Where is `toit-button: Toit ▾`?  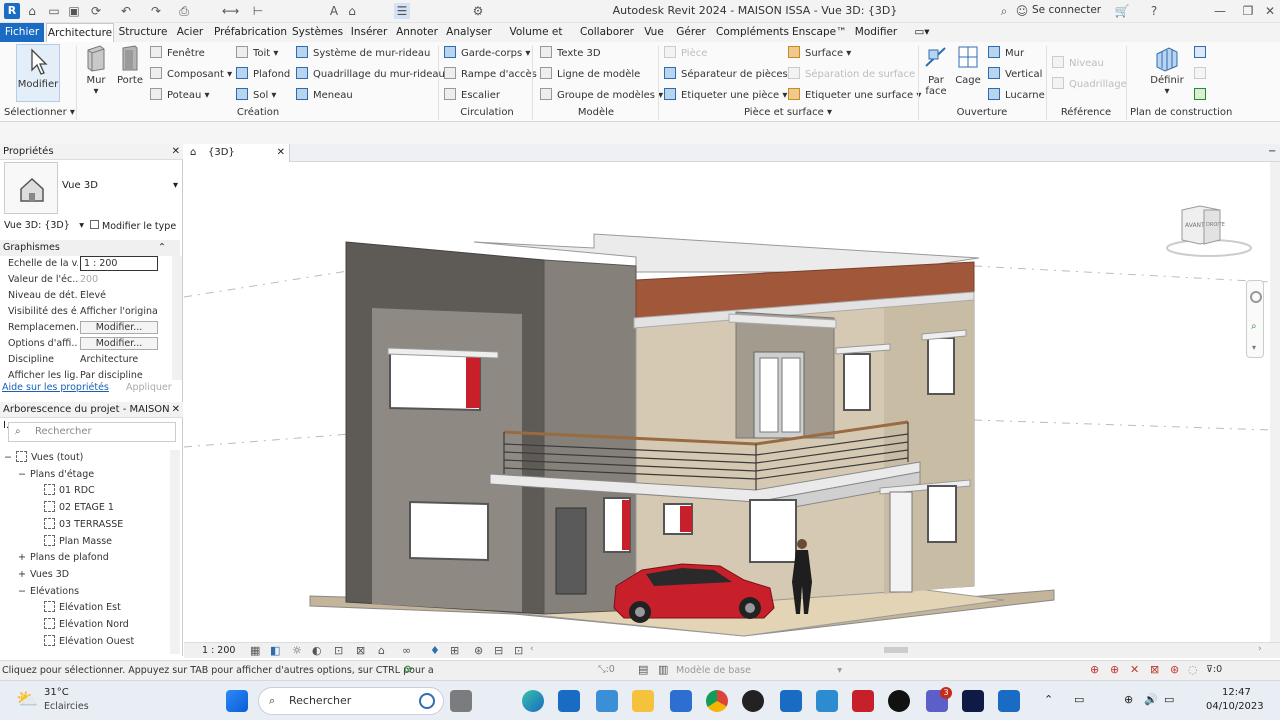
toit-button: Toit ▾ is located at coordinates (257, 54).